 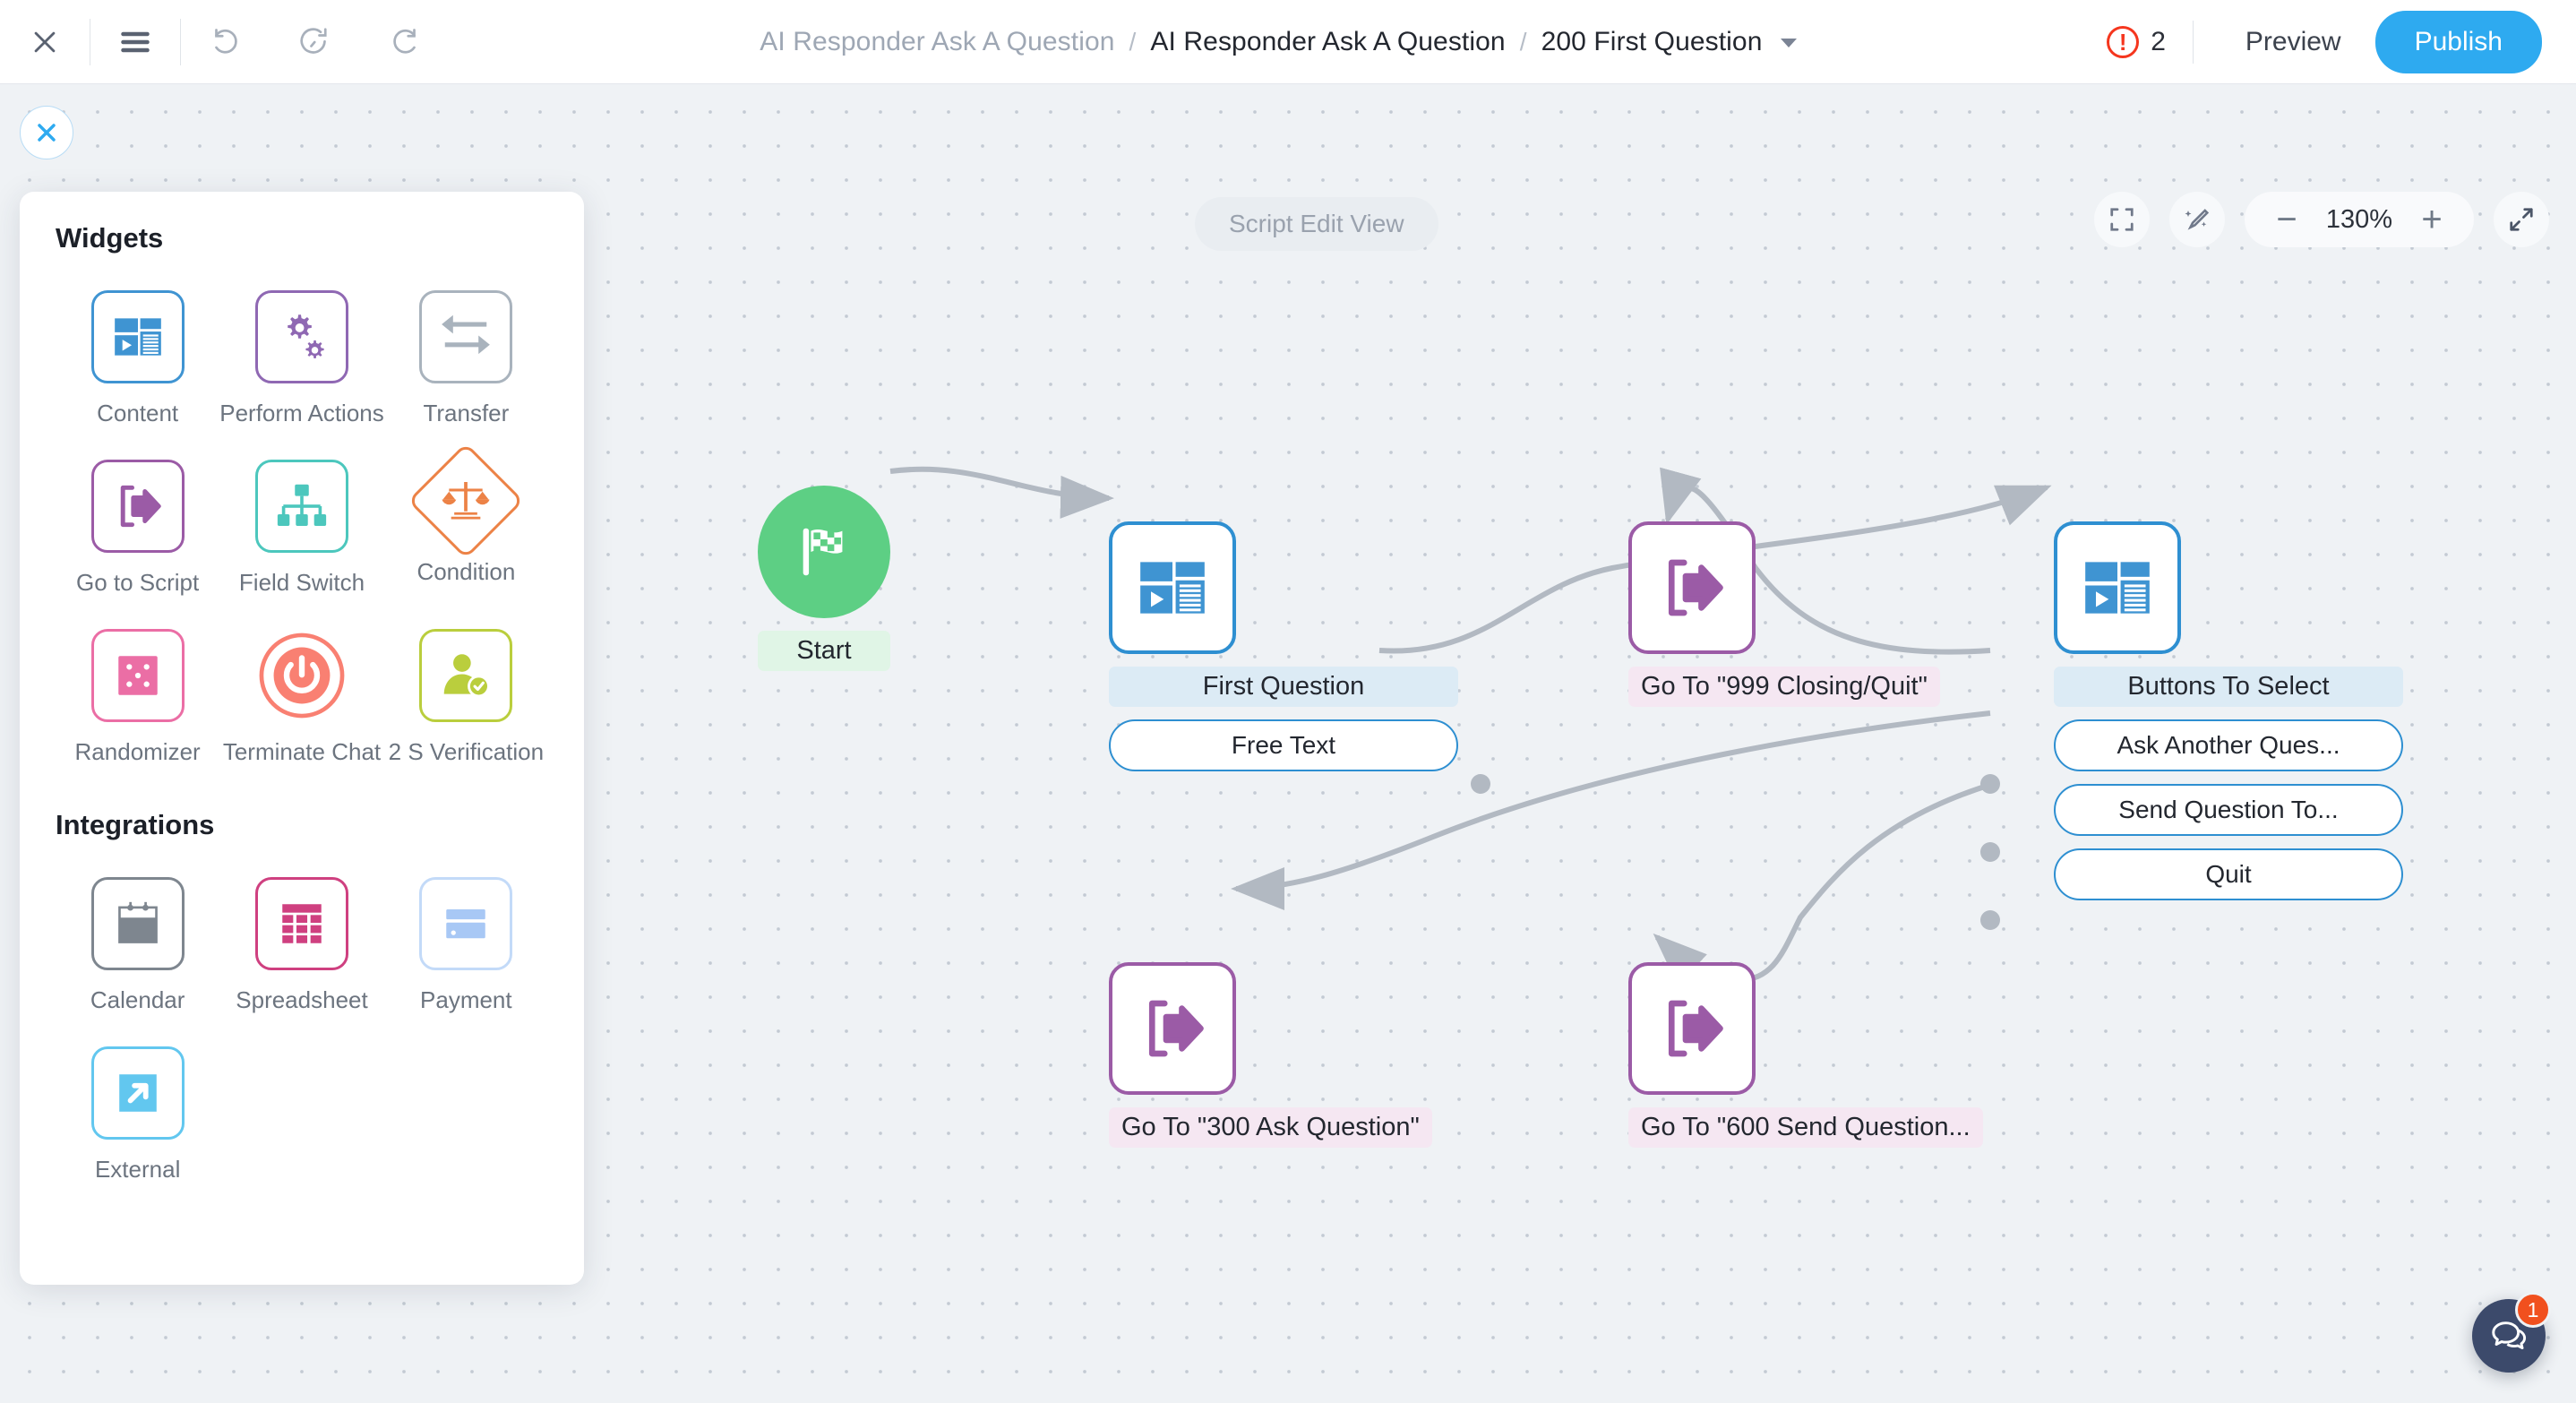 What do you see at coordinates (2286, 219) in the screenshot?
I see `zoom-out-button: −` at bounding box center [2286, 219].